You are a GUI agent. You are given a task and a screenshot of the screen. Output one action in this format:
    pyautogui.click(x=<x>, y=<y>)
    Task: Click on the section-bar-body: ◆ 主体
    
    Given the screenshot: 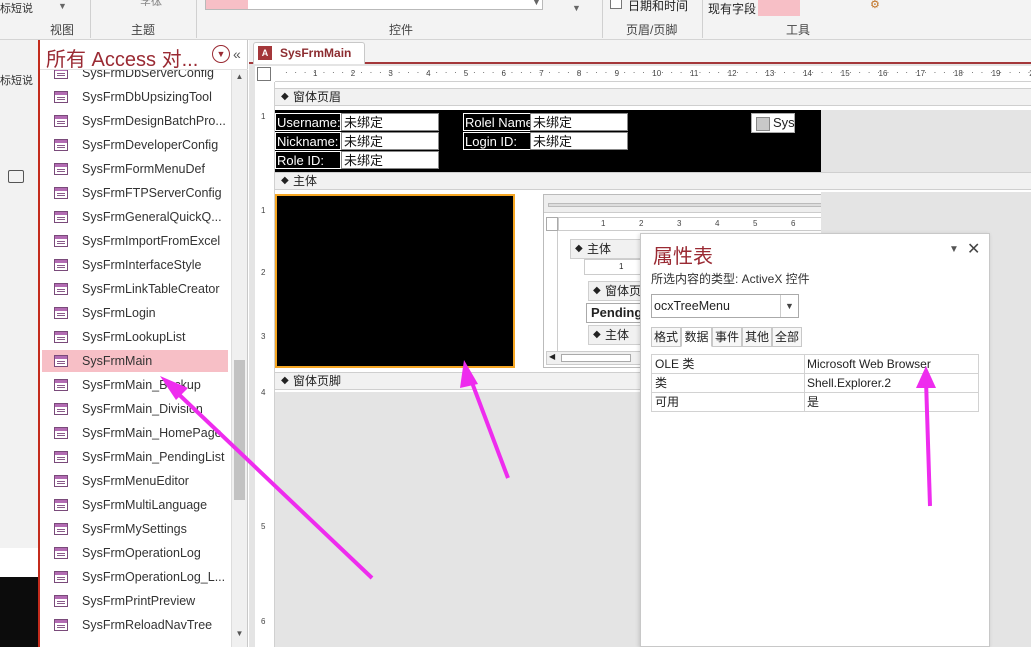 What is the action you would take?
    pyautogui.click(x=653, y=181)
    